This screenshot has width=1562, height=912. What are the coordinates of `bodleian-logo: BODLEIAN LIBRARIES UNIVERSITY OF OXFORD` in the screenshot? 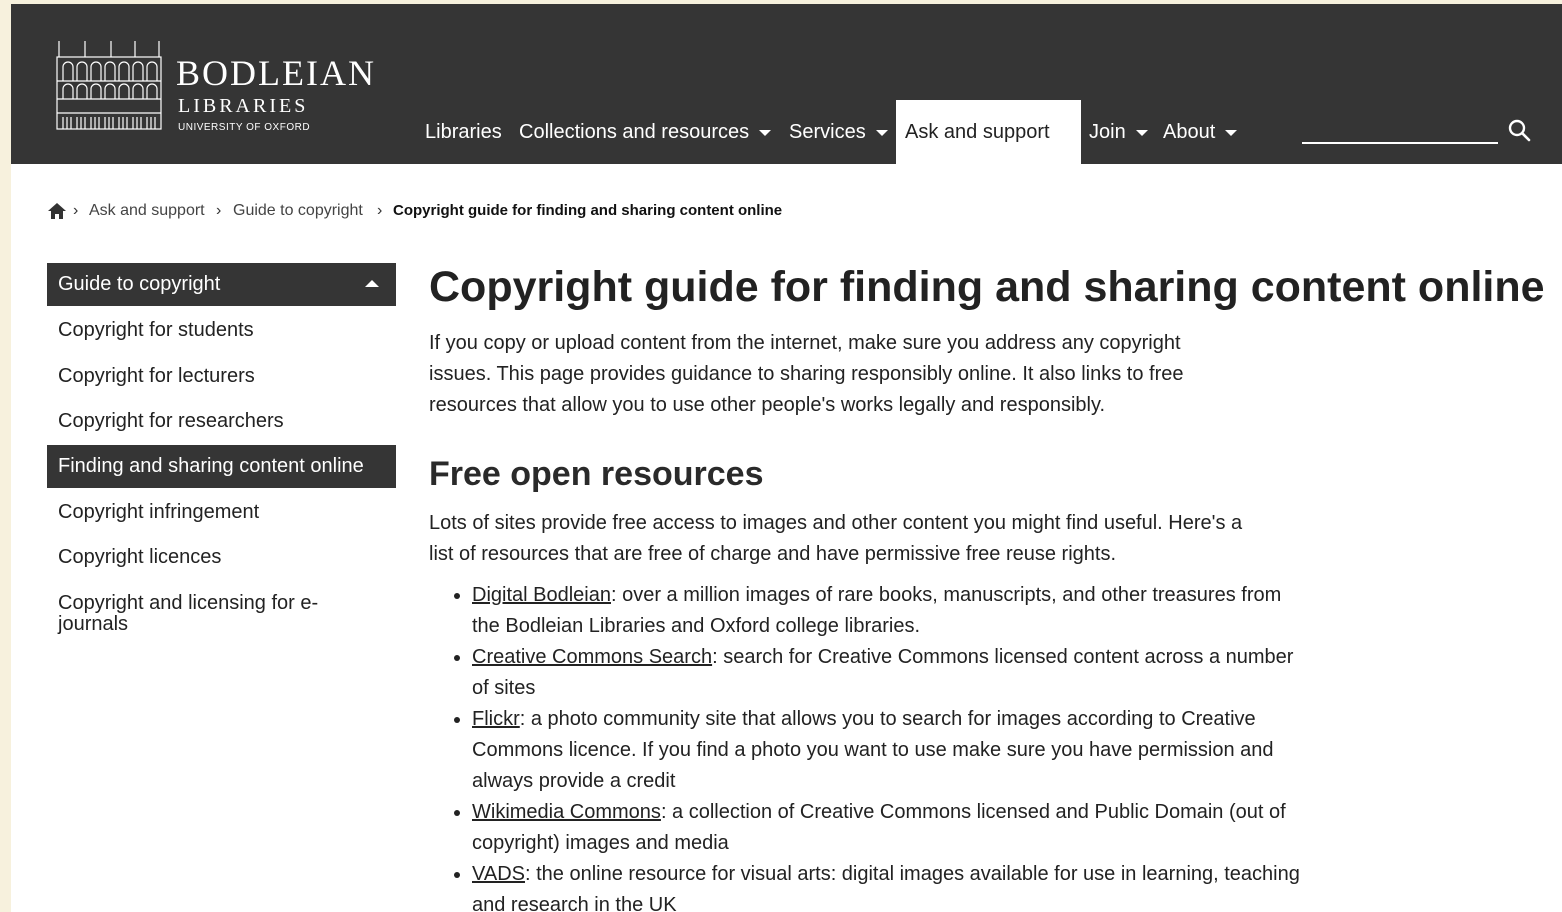 It's located at (235, 87).